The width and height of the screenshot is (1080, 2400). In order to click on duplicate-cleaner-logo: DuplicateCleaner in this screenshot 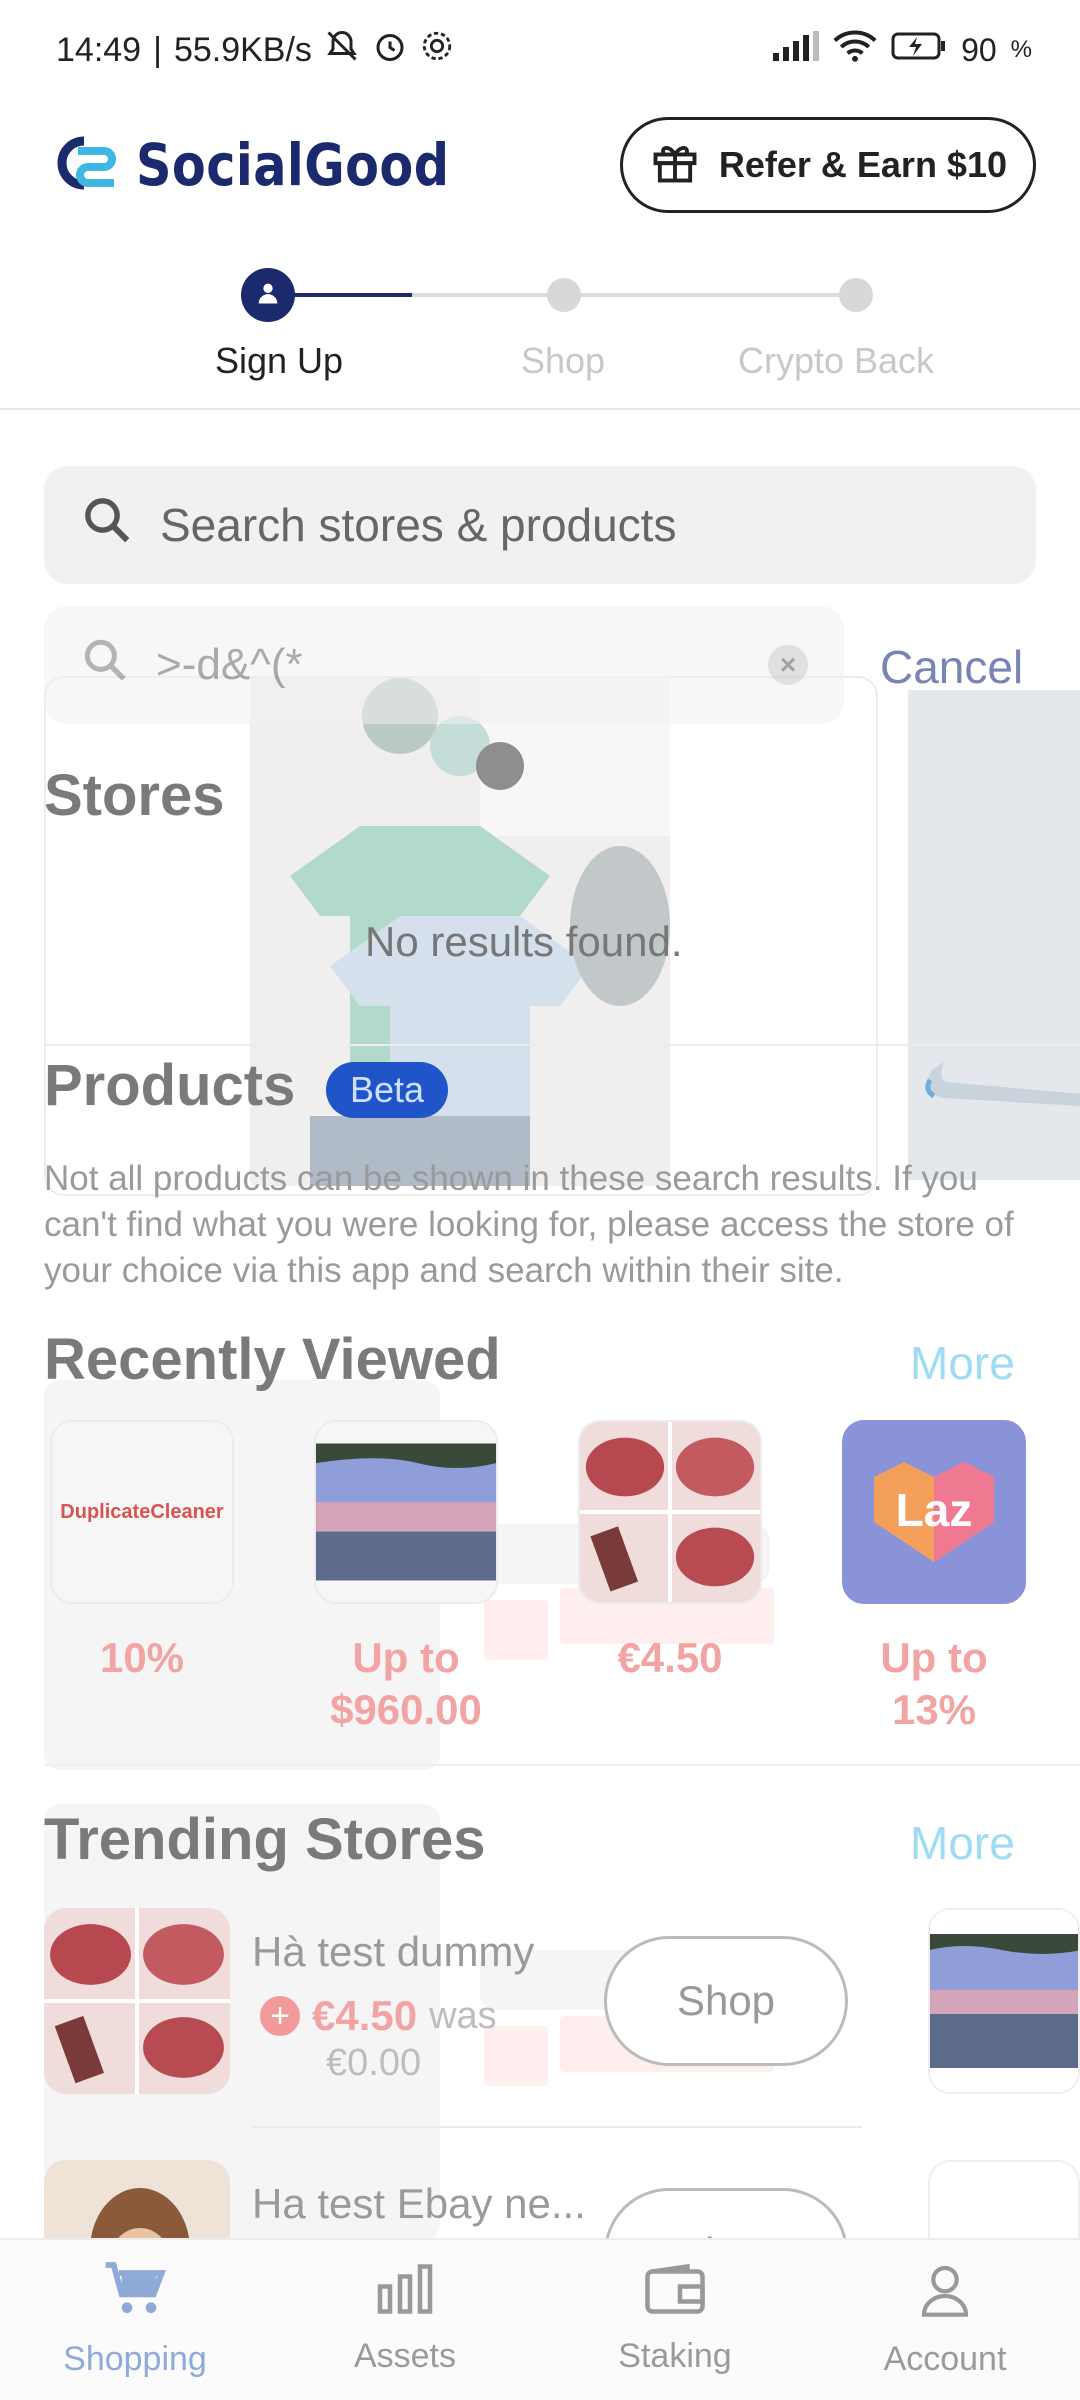, I will do `click(142, 1512)`.